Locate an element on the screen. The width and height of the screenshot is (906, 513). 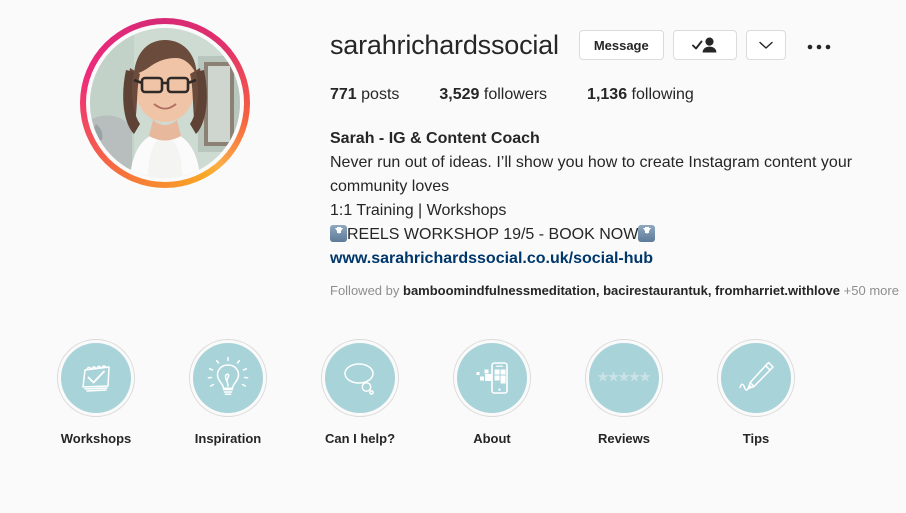
following-button is located at coordinates (704, 45).